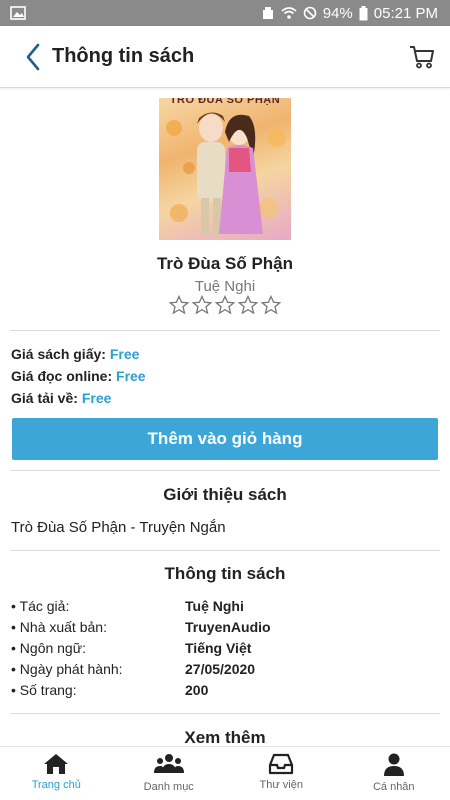  I want to click on info-value: TruyenAudio, so click(228, 627).